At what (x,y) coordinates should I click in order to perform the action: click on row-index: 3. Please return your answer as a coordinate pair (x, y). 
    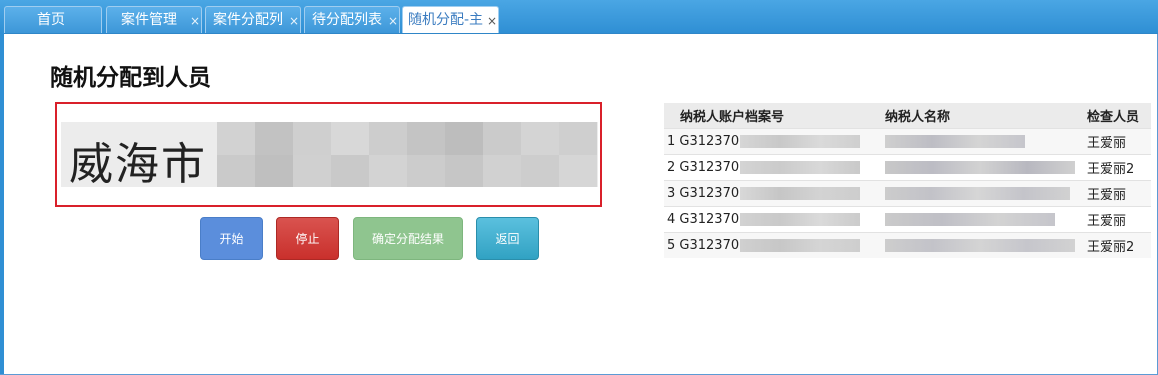
    Looking at the image, I should click on (671, 193).